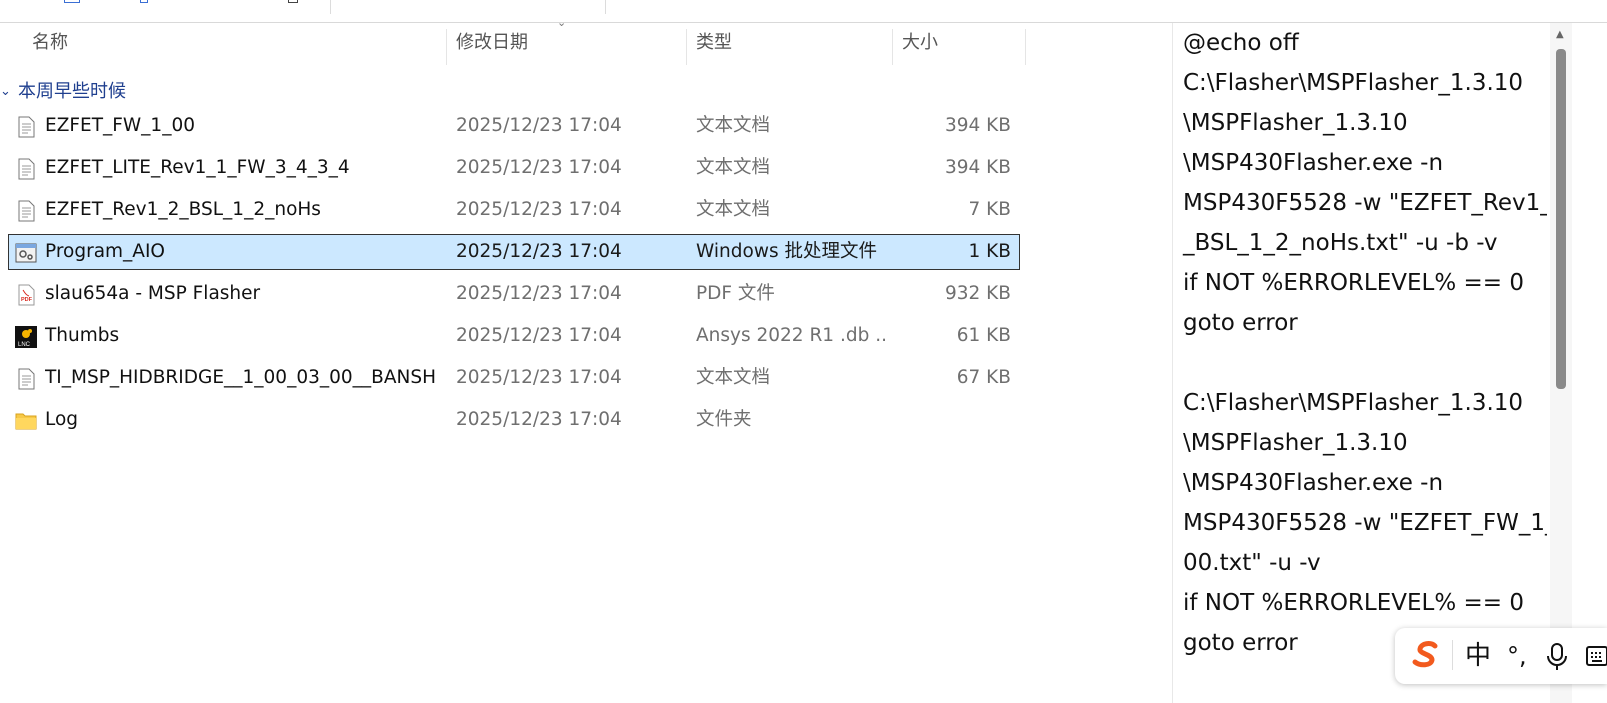 This screenshot has height=703, width=1607. What do you see at coordinates (1365, 203) in the screenshot?
I see `preview-line: MSP430F5528 -w "EZFET_Rev1_2` at bounding box center [1365, 203].